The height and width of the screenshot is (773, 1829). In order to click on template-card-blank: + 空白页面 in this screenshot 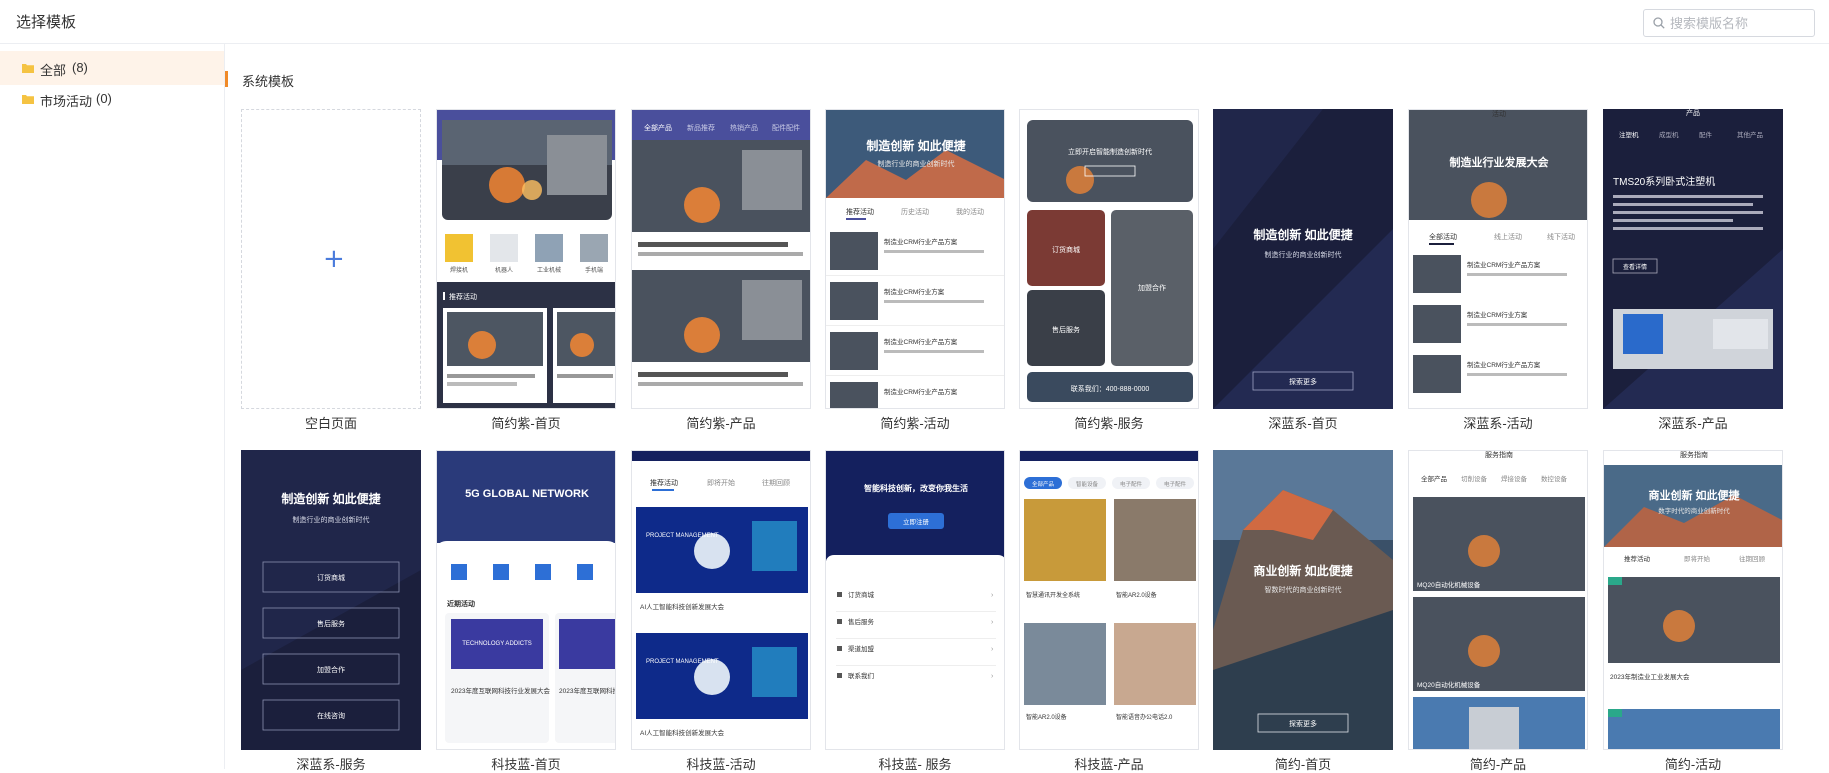, I will do `click(331, 270)`.